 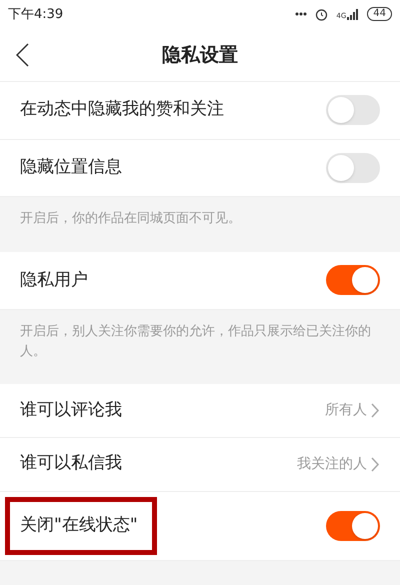 I want to click on more-dots-icon, so click(x=301, y=14).